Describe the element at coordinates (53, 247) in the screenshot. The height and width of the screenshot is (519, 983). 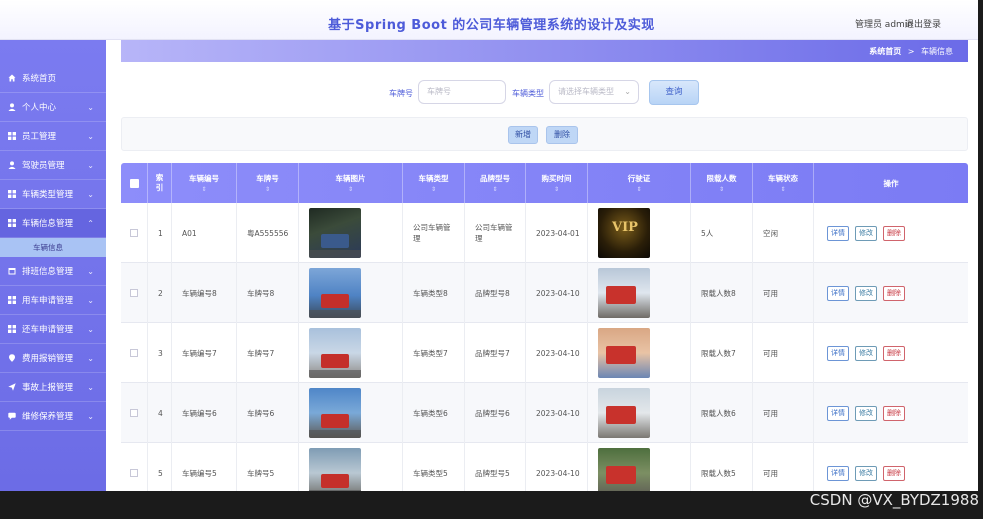
I see `submenu-item-vehicle-info: 车辆信息` at that location.